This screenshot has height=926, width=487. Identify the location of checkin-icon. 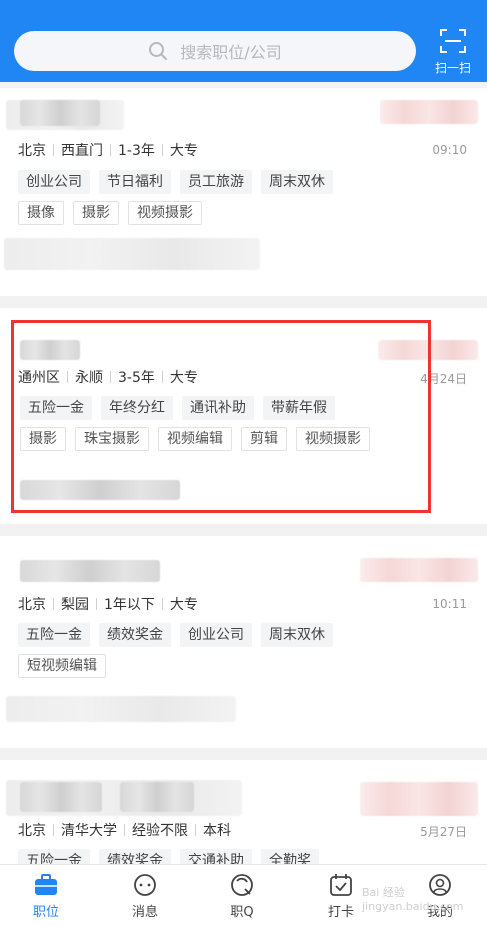
(341, 885).